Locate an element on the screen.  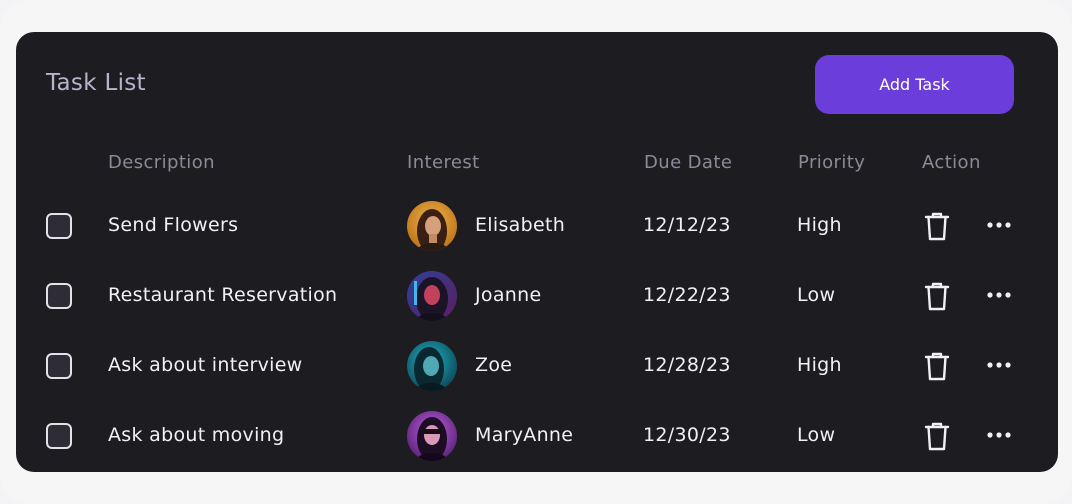
table-row: Send Flowers Elisabeth 12/12/23 High is located at coordinates (537, 229).